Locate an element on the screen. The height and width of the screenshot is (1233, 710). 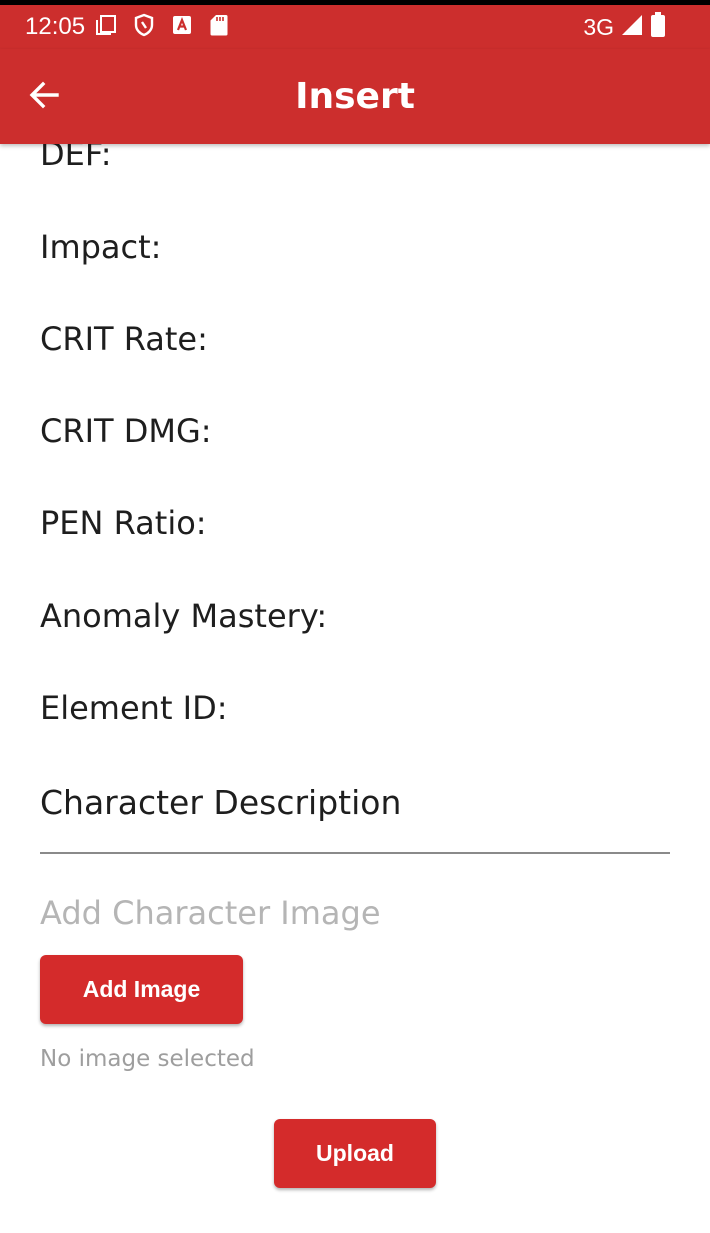
character-description-input: Character Description is located at coordinates (355, 814).